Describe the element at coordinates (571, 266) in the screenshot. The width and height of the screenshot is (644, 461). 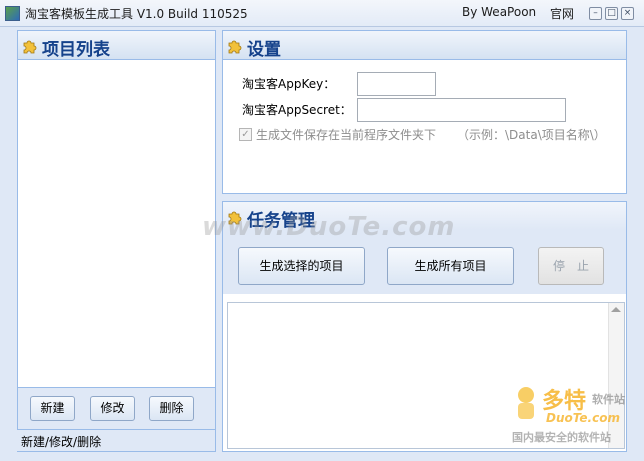
I see `stop-button: 停 止` at that location.